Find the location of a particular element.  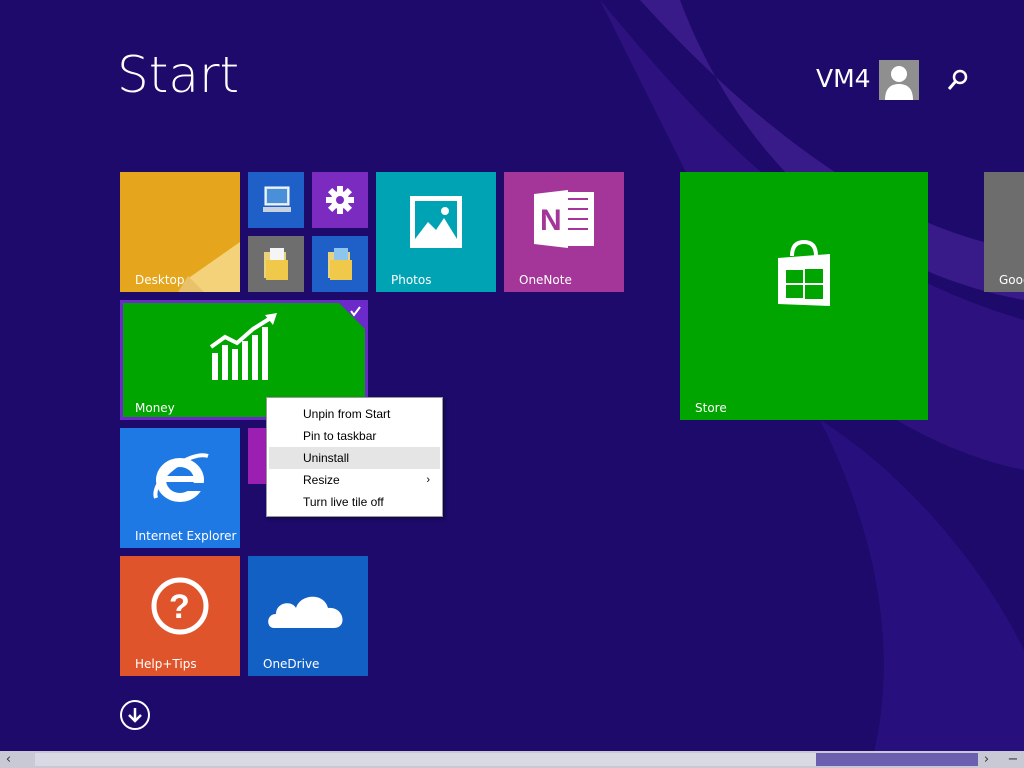

zoom-out-icon: − is located at coordinates (1013, 759).